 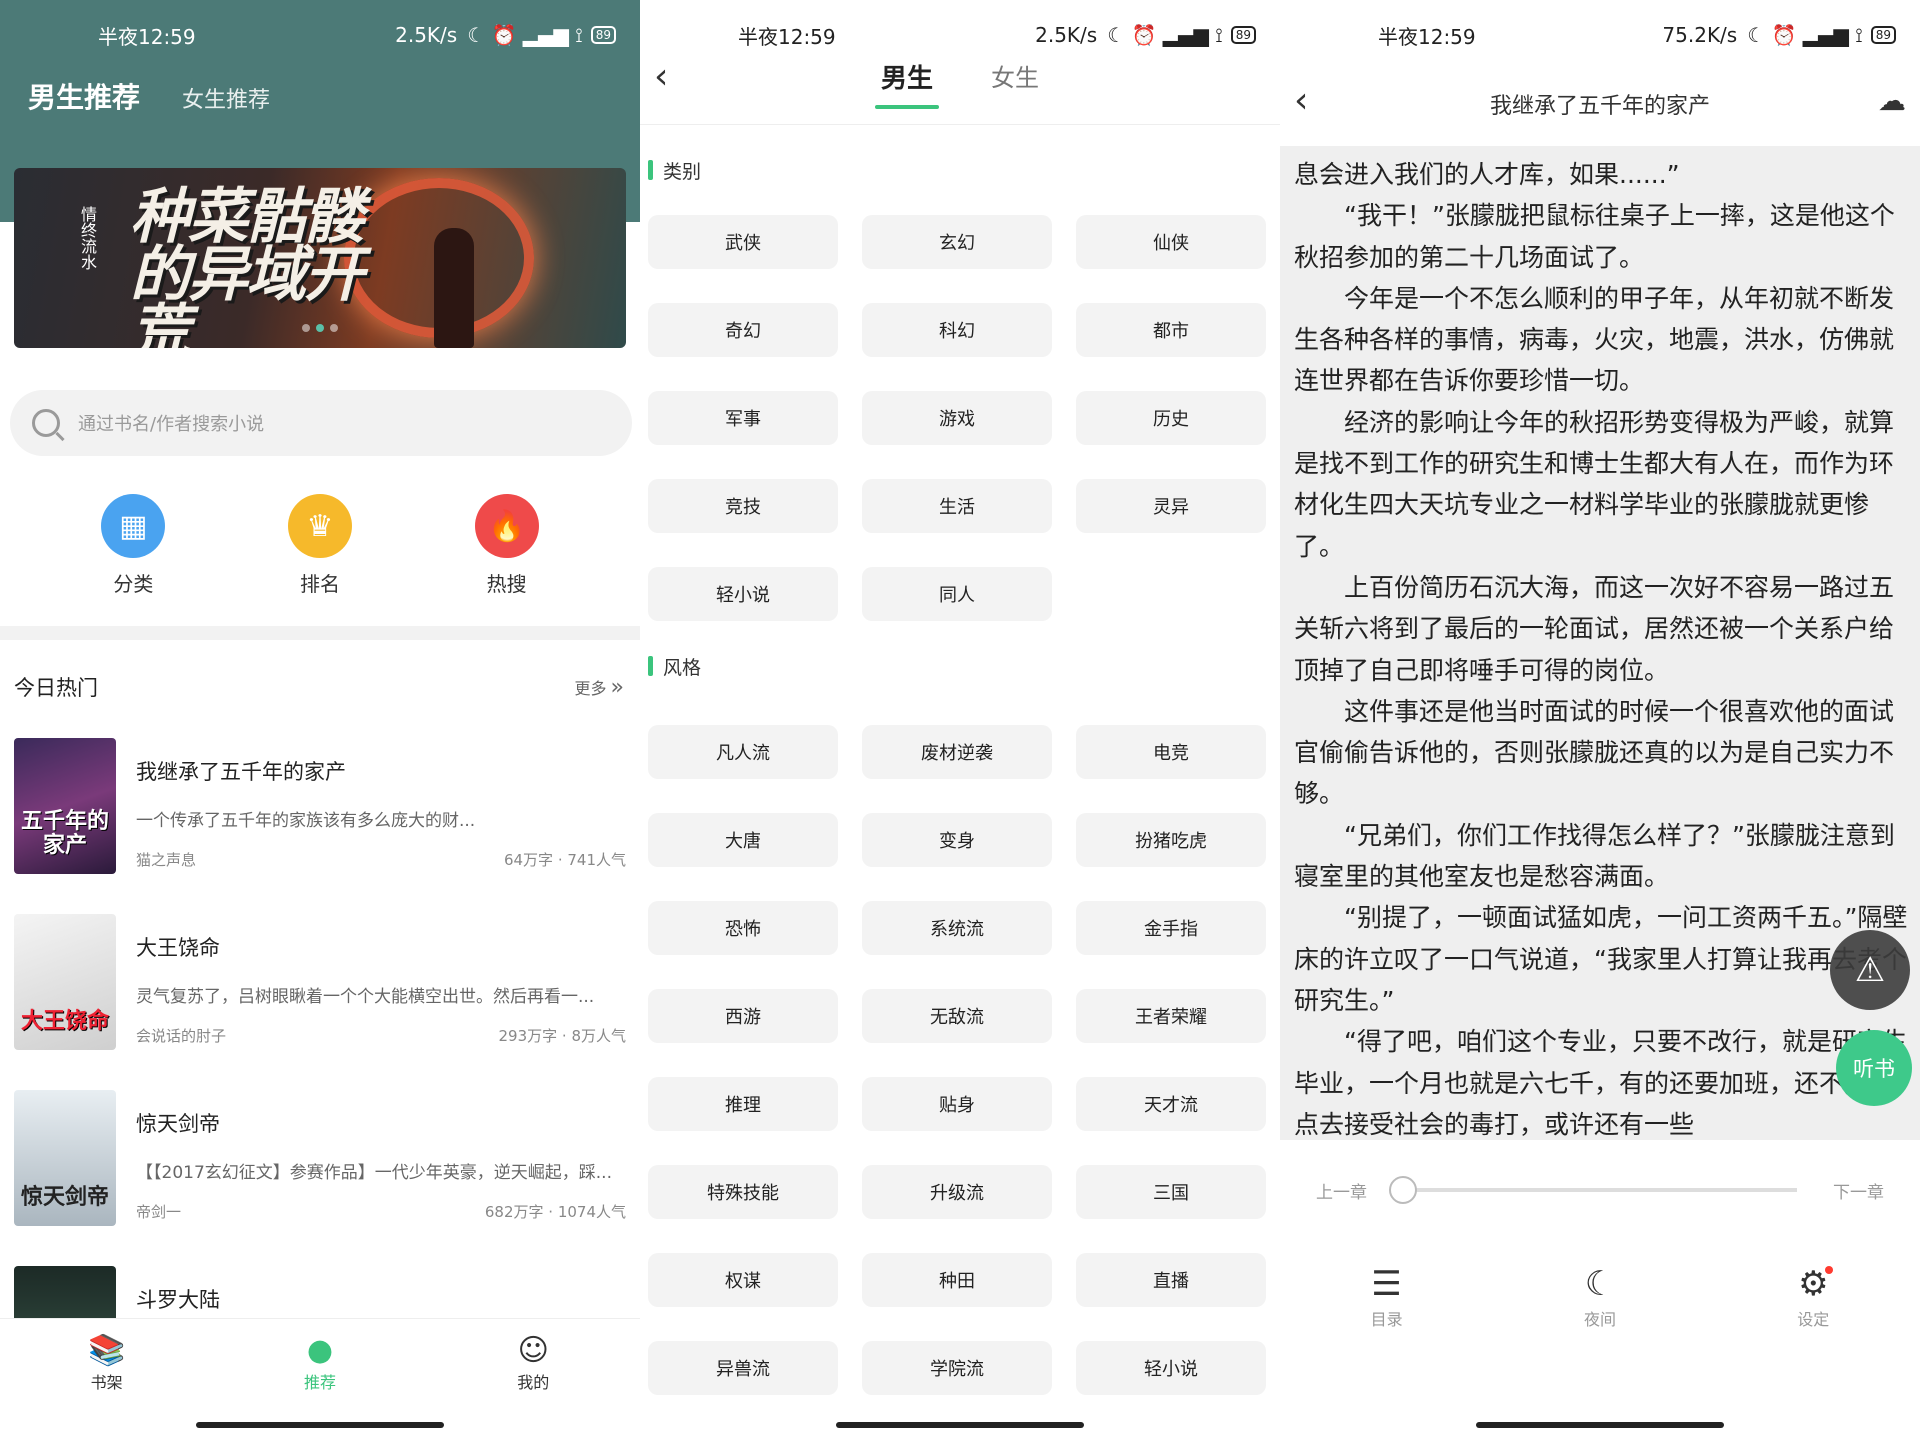 I want to click on tab-male: 男生, so click(x=907, y=83).